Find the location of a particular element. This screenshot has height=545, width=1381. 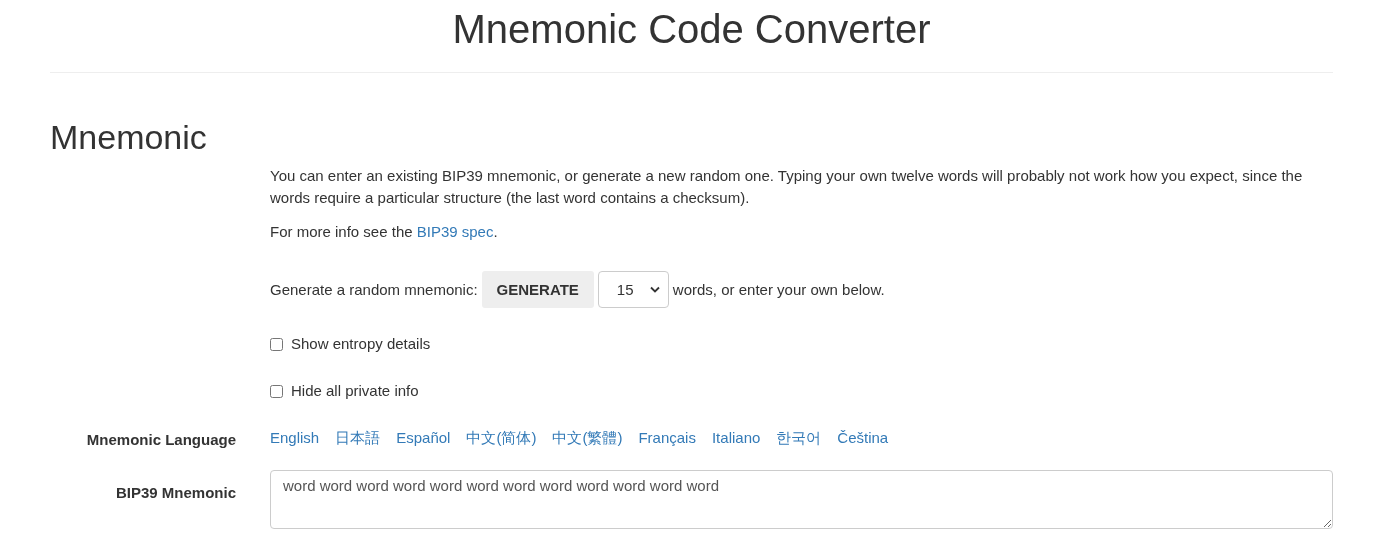

language-link: Italiano is located at coordinates (736, 438).